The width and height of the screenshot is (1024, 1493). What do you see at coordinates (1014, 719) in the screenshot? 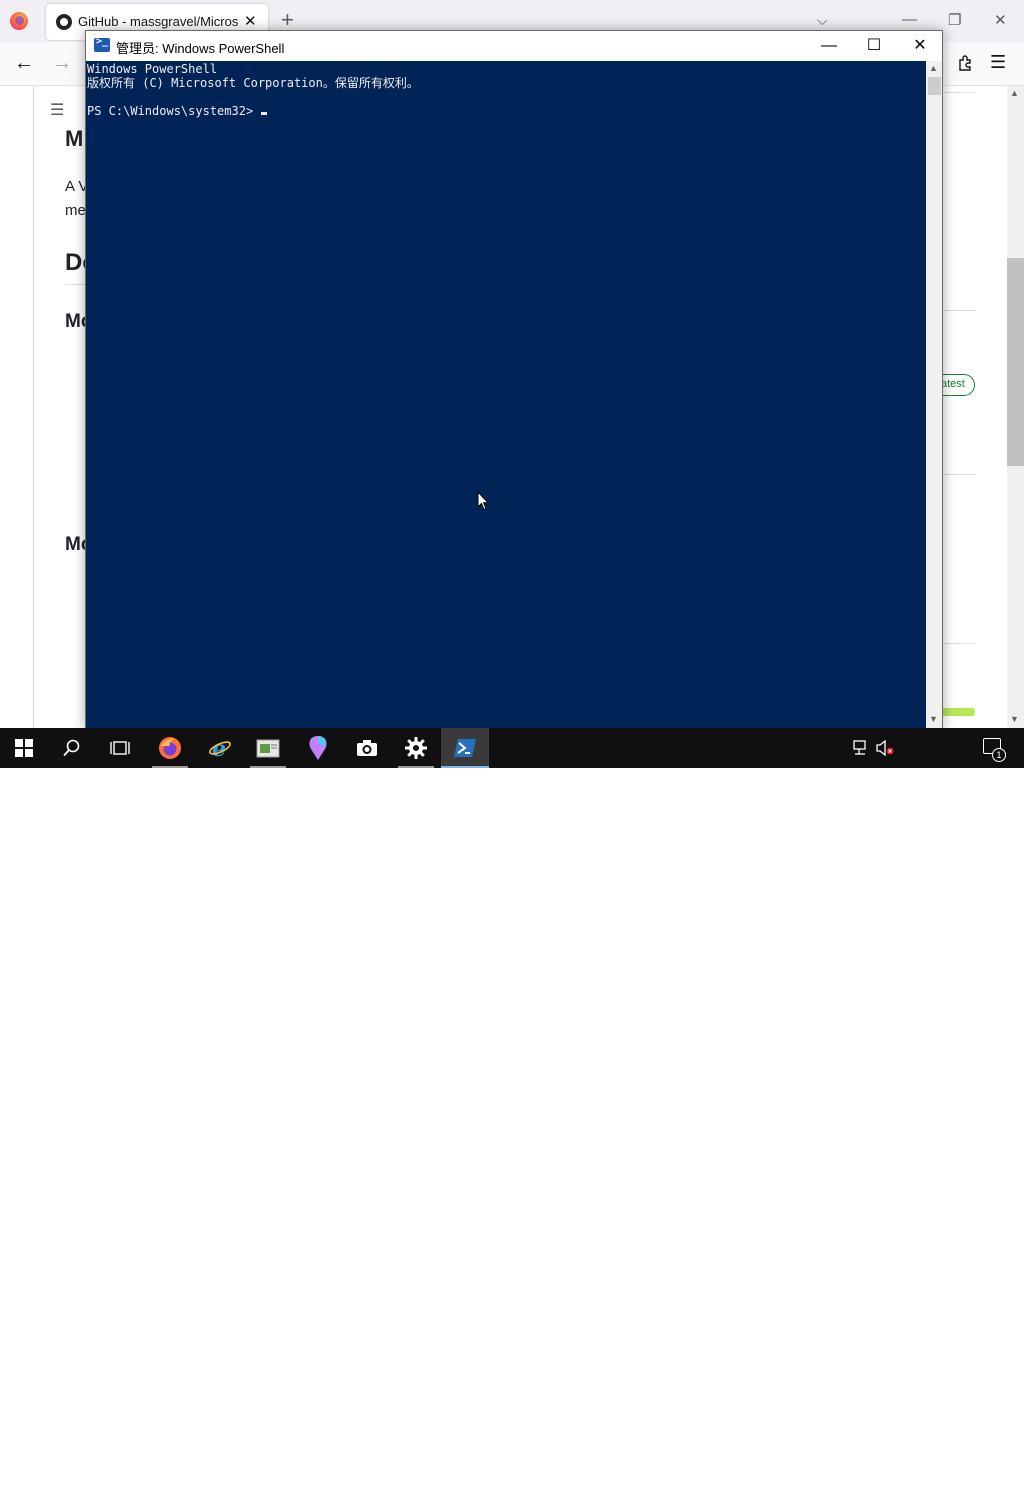
I see `page-scroll-down-icon: ▼` at bounding box center [1014, 719].